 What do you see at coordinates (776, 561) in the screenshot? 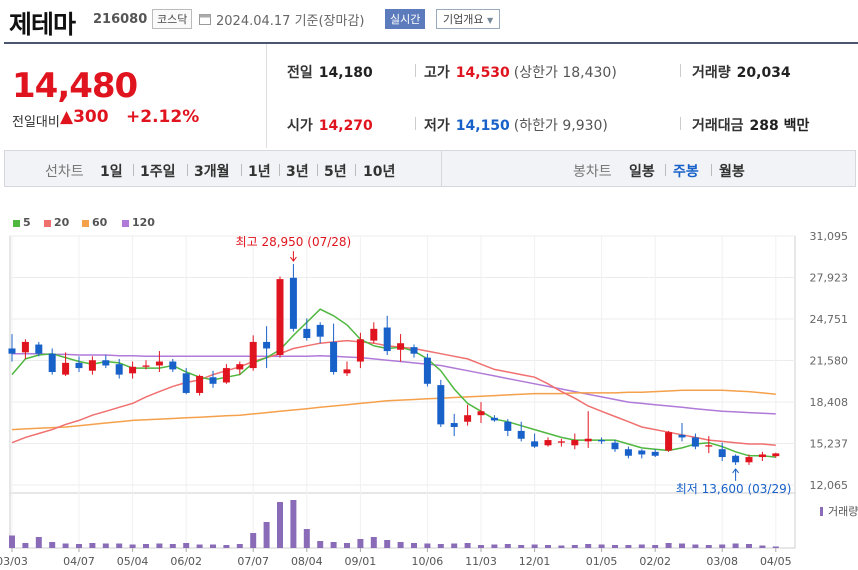
I see `x-tick-label: 04/05` at bounding box center [776, 561].